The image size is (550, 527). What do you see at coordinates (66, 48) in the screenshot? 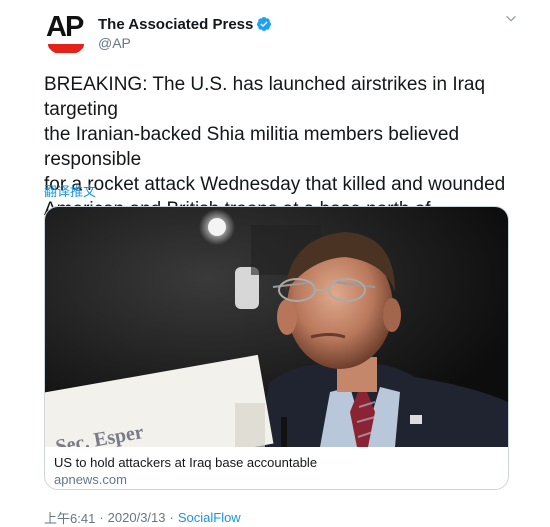
I see `ap-logo-red-bar` at bounding box center [66, 48].